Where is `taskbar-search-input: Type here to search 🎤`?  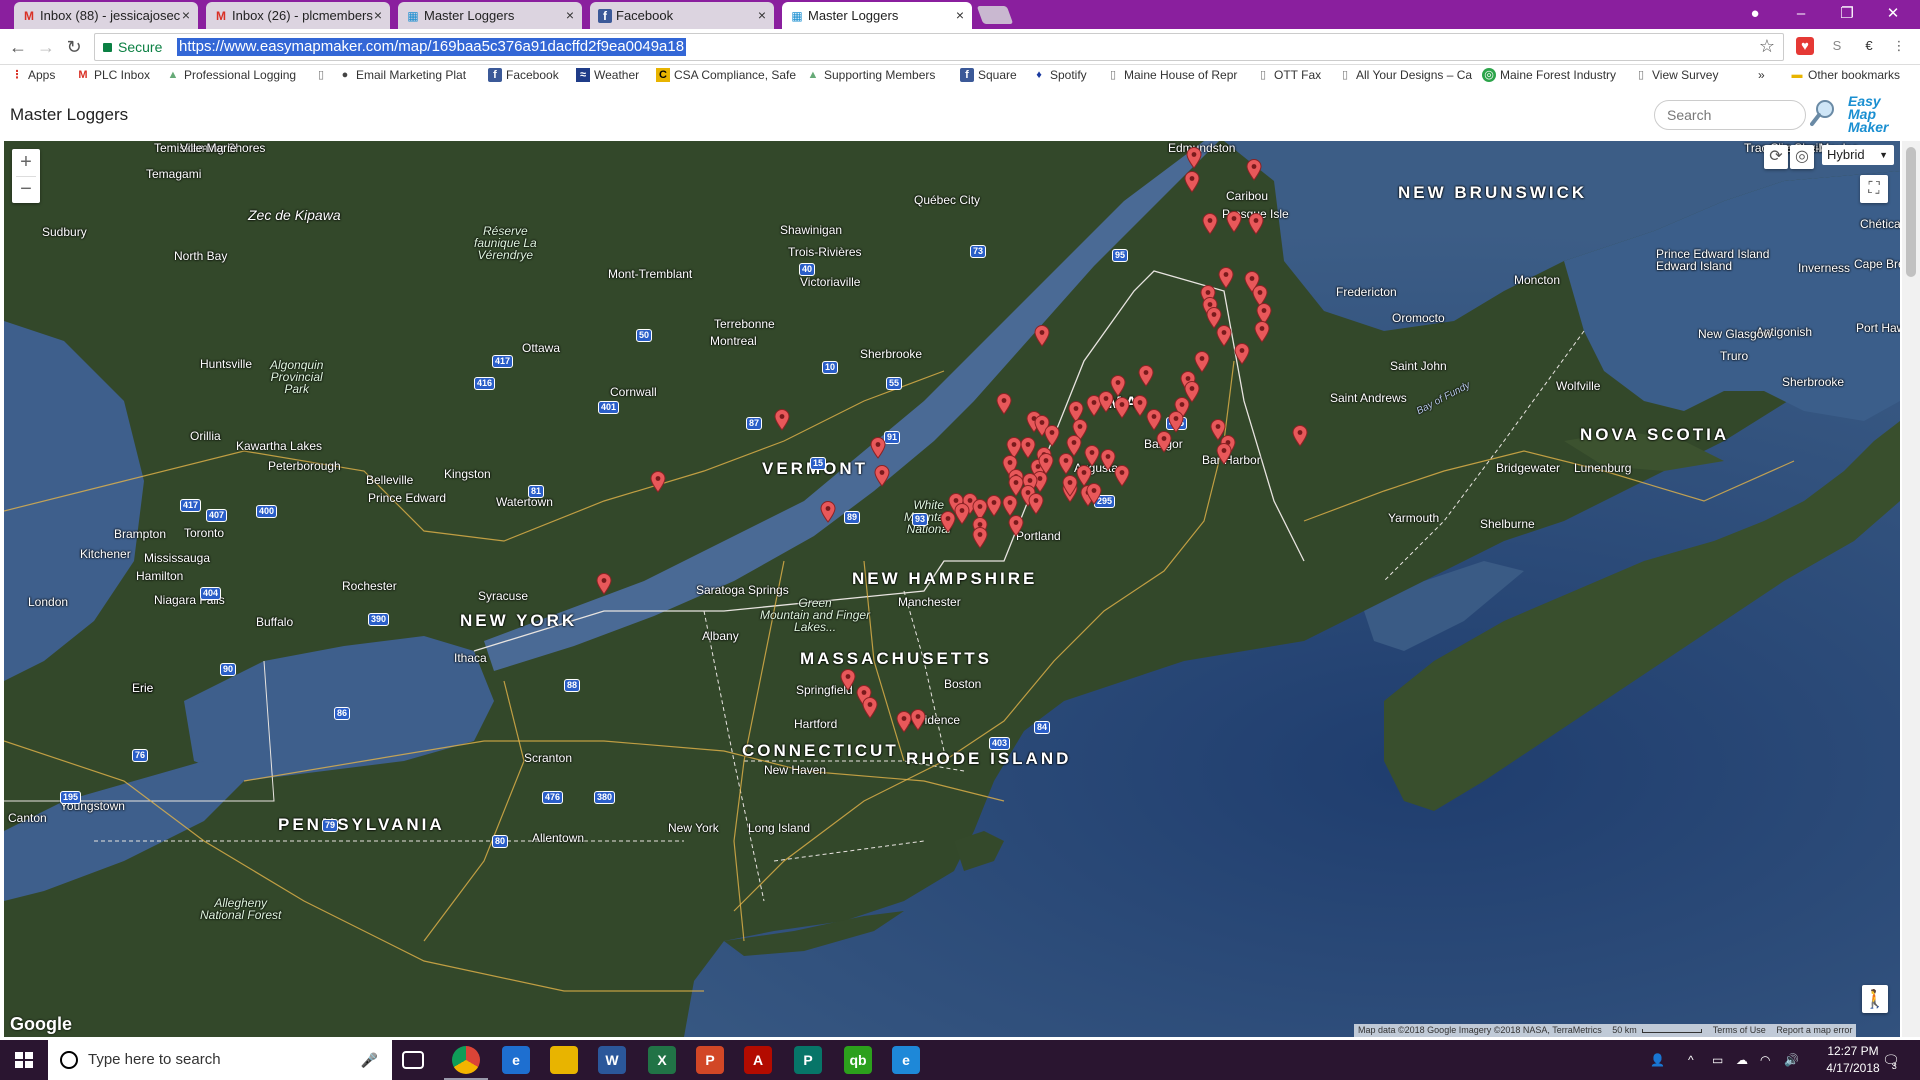 taskbar-search-input: Type here to search 🎤 is located at coordinates (220, 1060).